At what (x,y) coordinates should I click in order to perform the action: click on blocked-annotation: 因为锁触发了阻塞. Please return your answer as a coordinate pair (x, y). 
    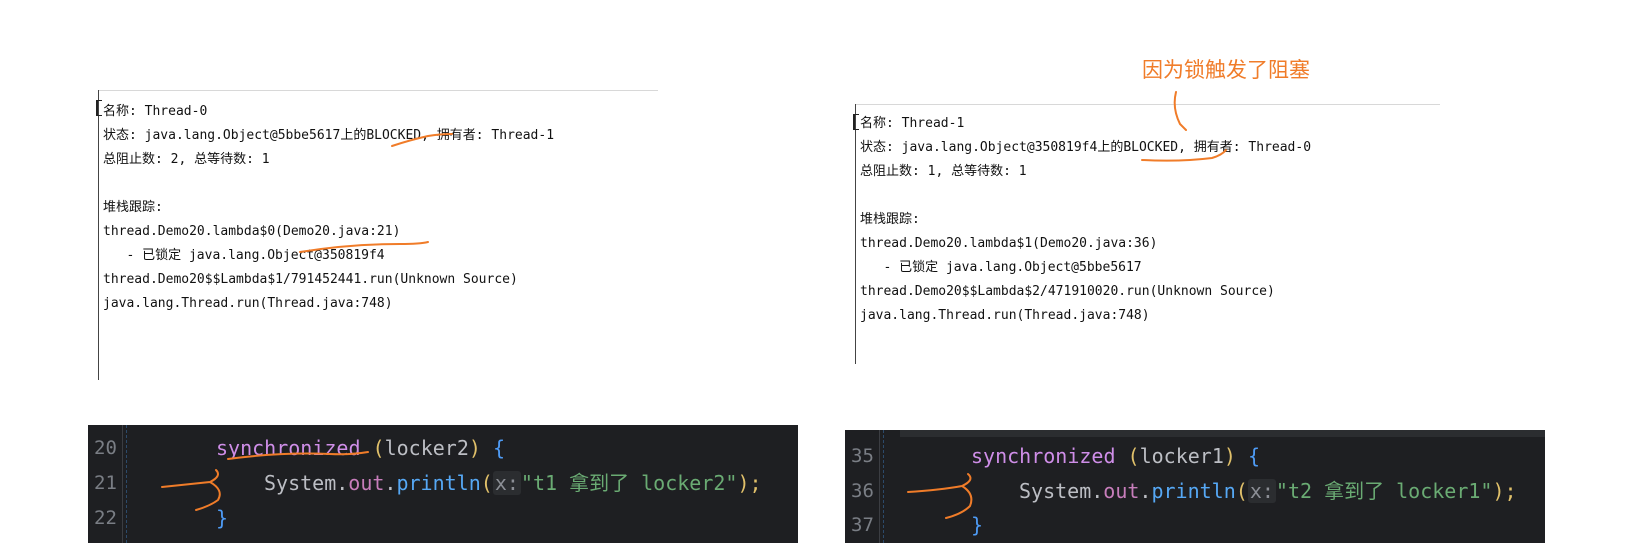
    Looking at the image, I should click on (1226, 70).